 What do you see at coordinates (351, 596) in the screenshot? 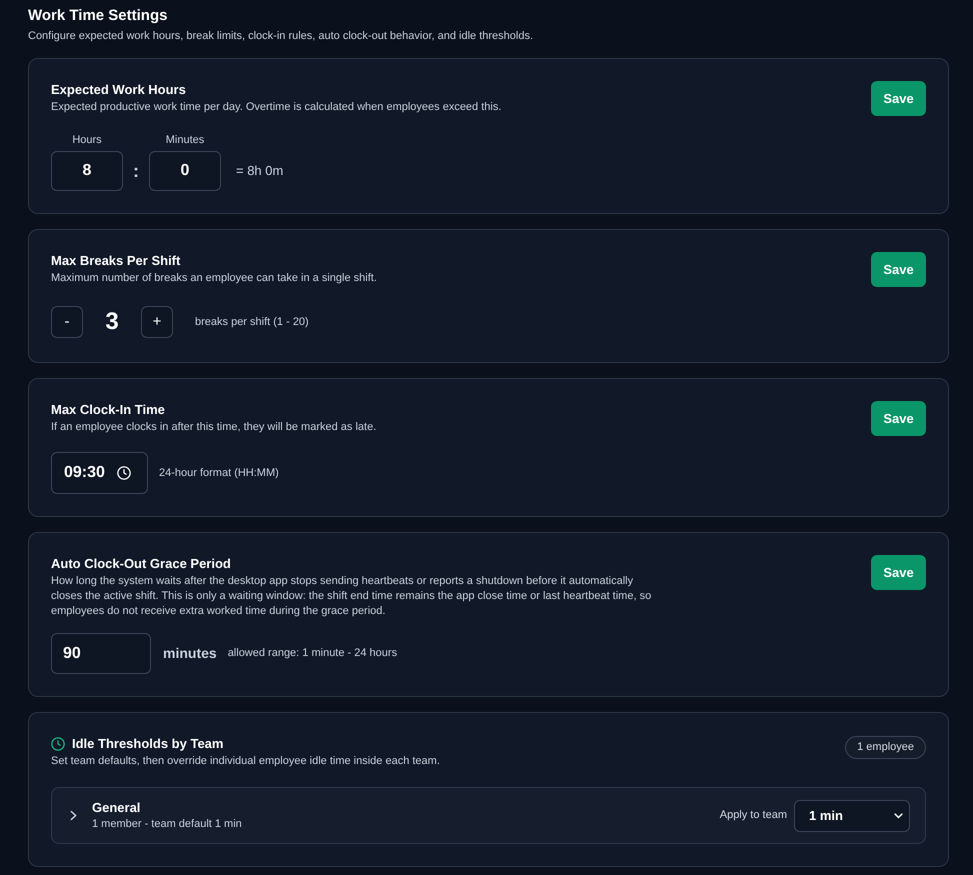
I see `card-description: How long the system waits after the desktop app stops sending heartbeats or reports a shutdown before it automatically closes the active shift. This is only a waiting window: the shift end time remains the app close time or last heartbeat time, so employees do not receive extra worked time during the grace period.` at bounding box center [351, 596].